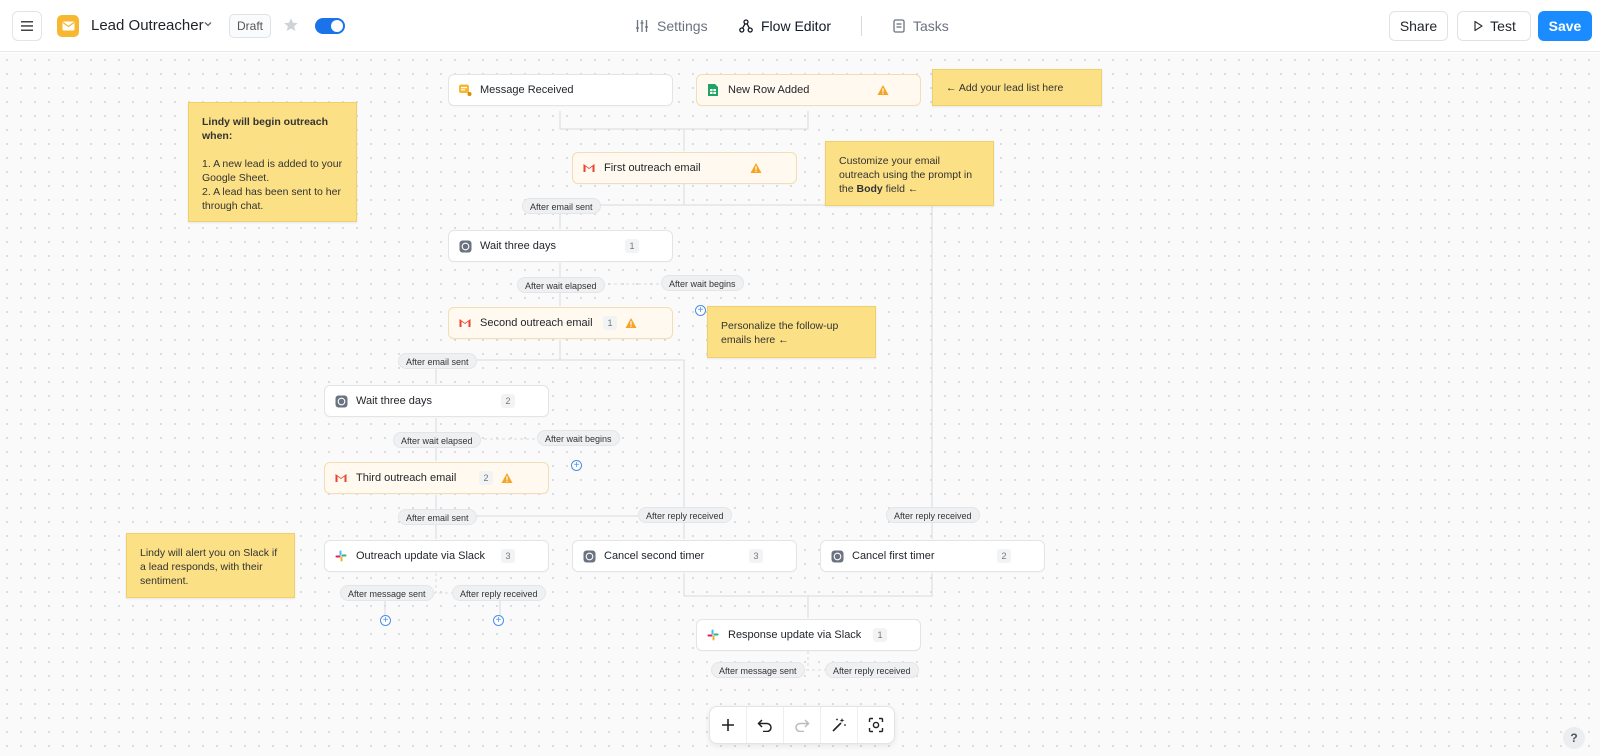 The image size is (1600, 756). I want to click on flow-icon, so click(746, 26).